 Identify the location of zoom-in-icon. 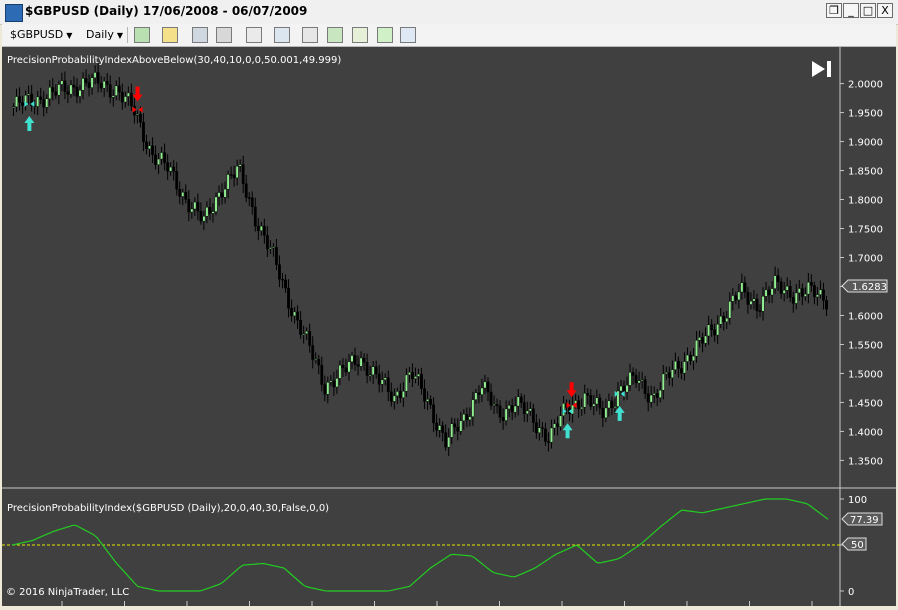
(200, 35).